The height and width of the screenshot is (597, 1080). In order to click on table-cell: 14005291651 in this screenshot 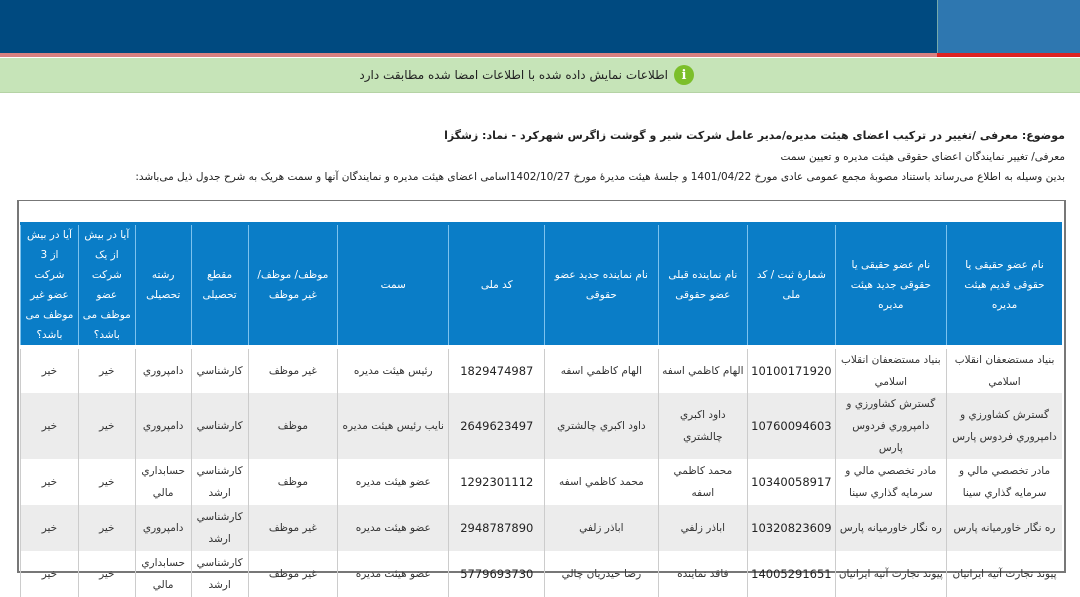, I will do `click(791, 574)`.